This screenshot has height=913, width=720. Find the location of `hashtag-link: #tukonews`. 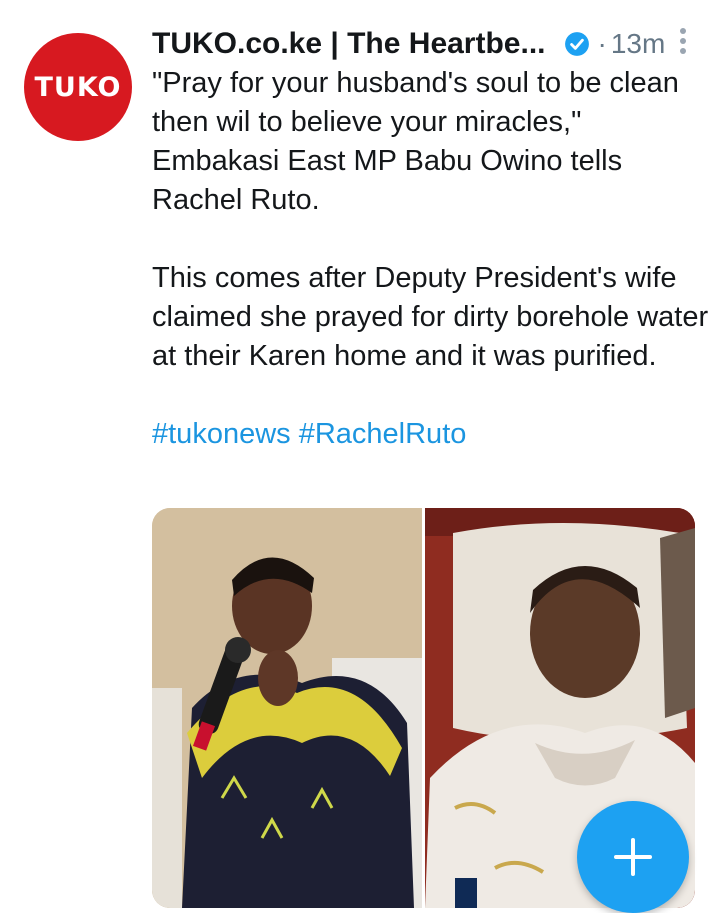

hashtag-link: #tukonews is located at coordinates (221, 434).